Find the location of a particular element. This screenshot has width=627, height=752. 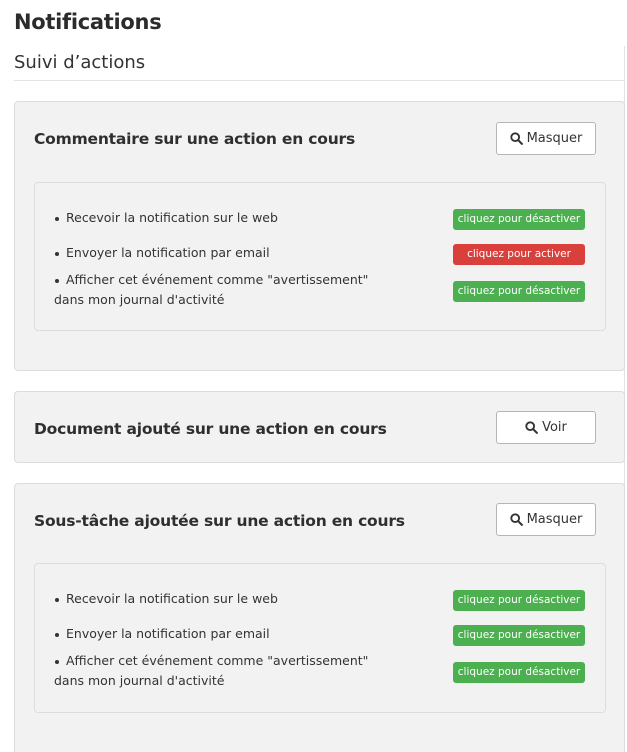

panel-title: Document ajouté sur une action en cours is located at coordinates (210, 429).